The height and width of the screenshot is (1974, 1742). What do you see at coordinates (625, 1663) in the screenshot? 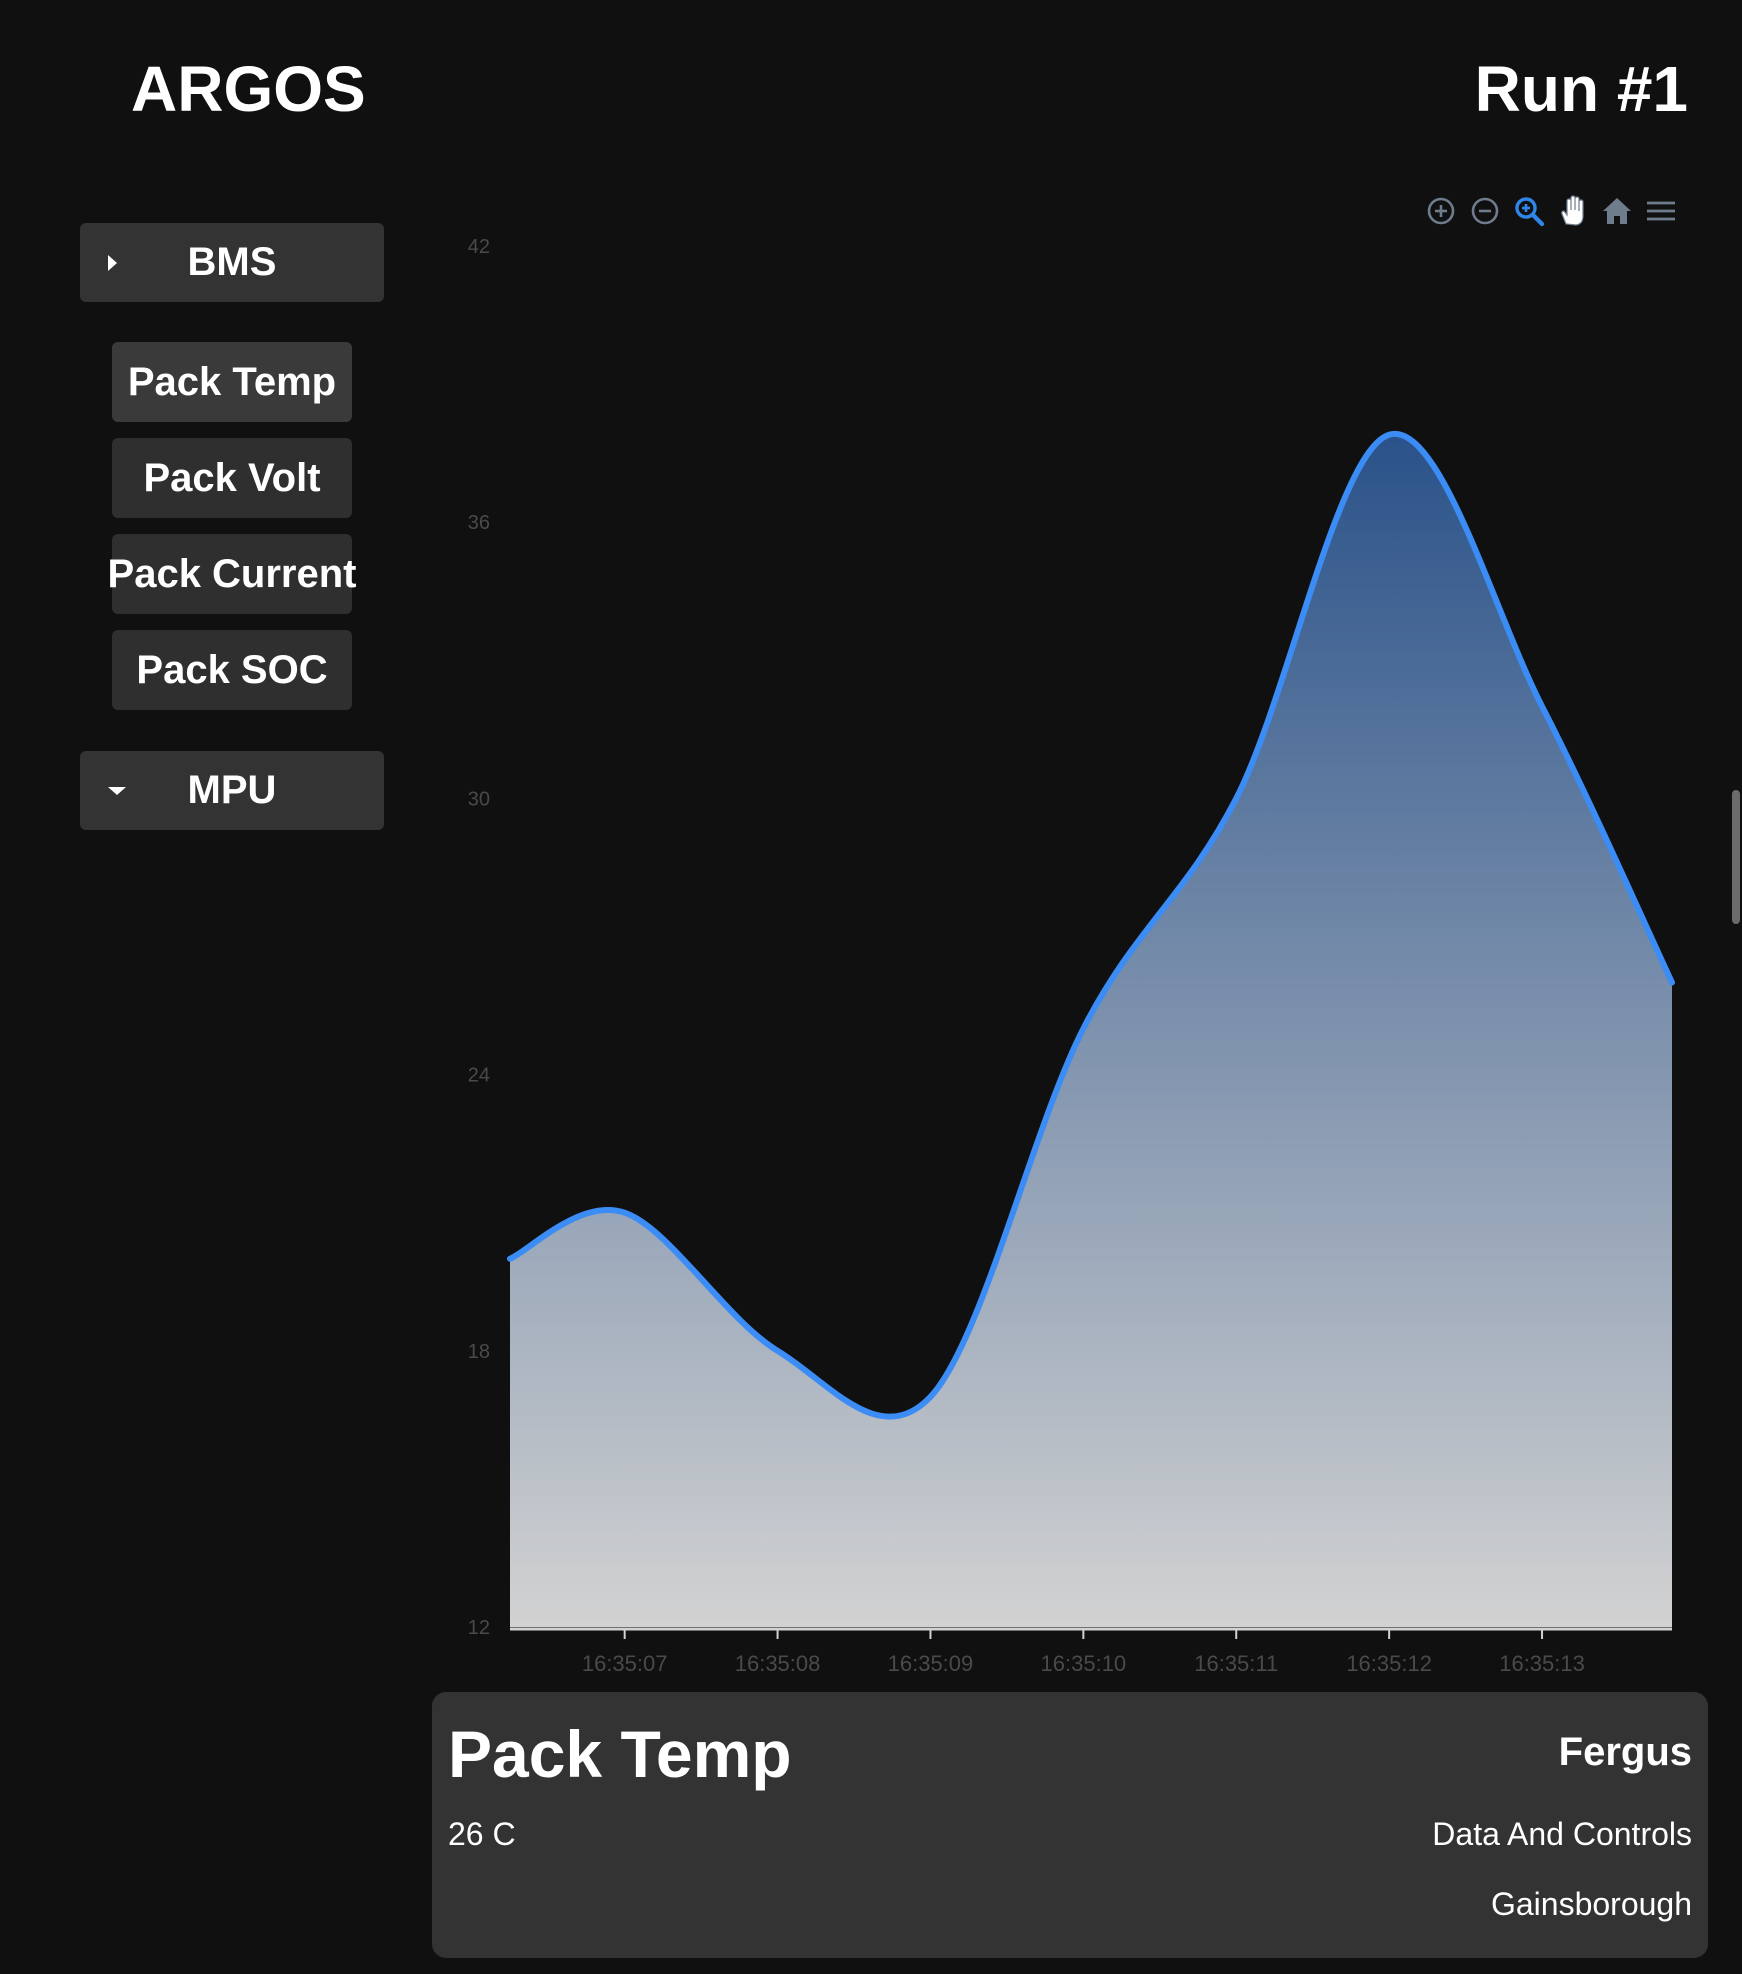
I see `x-tick-label: 16:35:07` at bounding box center [625, 1663].